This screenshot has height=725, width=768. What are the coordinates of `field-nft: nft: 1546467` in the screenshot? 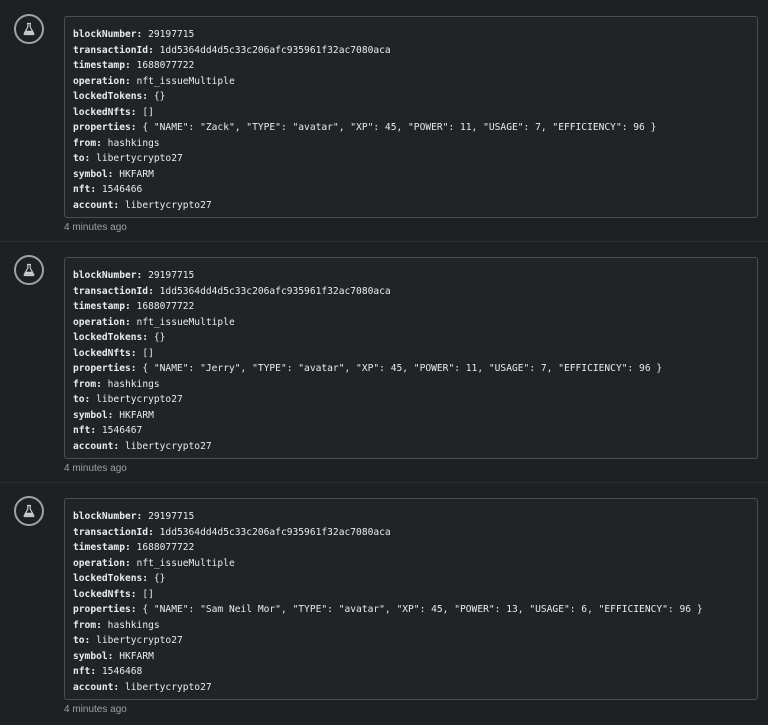 It's located at (108, 430).